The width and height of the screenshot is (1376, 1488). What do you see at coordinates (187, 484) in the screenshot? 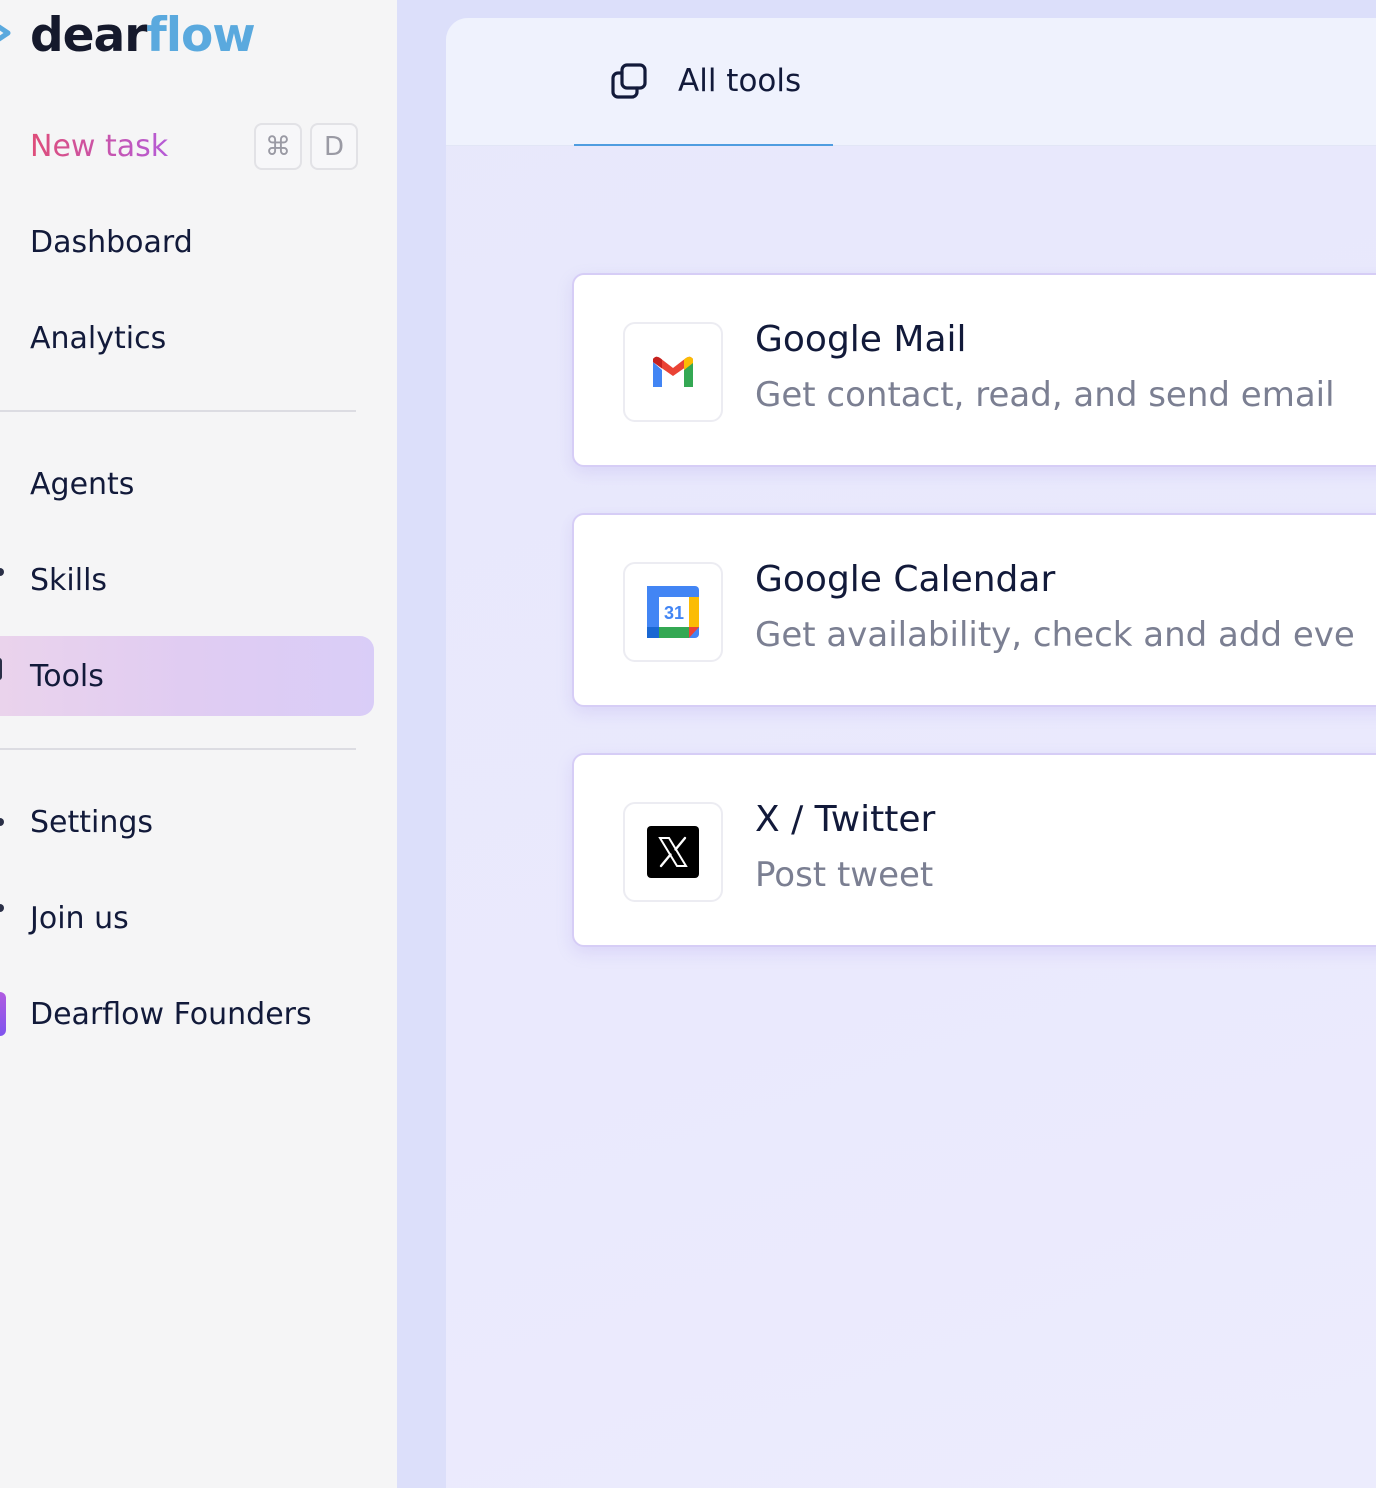
I see `sidebar-item-agents: Agents` at bounding box center [187, 484].